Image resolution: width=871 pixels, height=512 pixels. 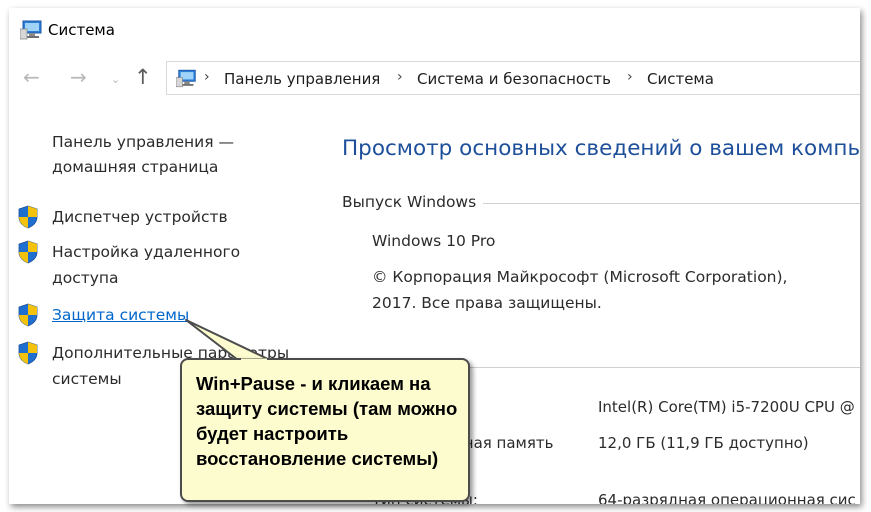 I want to click on system-type-value: 64-разрядная операционная сис, so click(x=727, y=497).